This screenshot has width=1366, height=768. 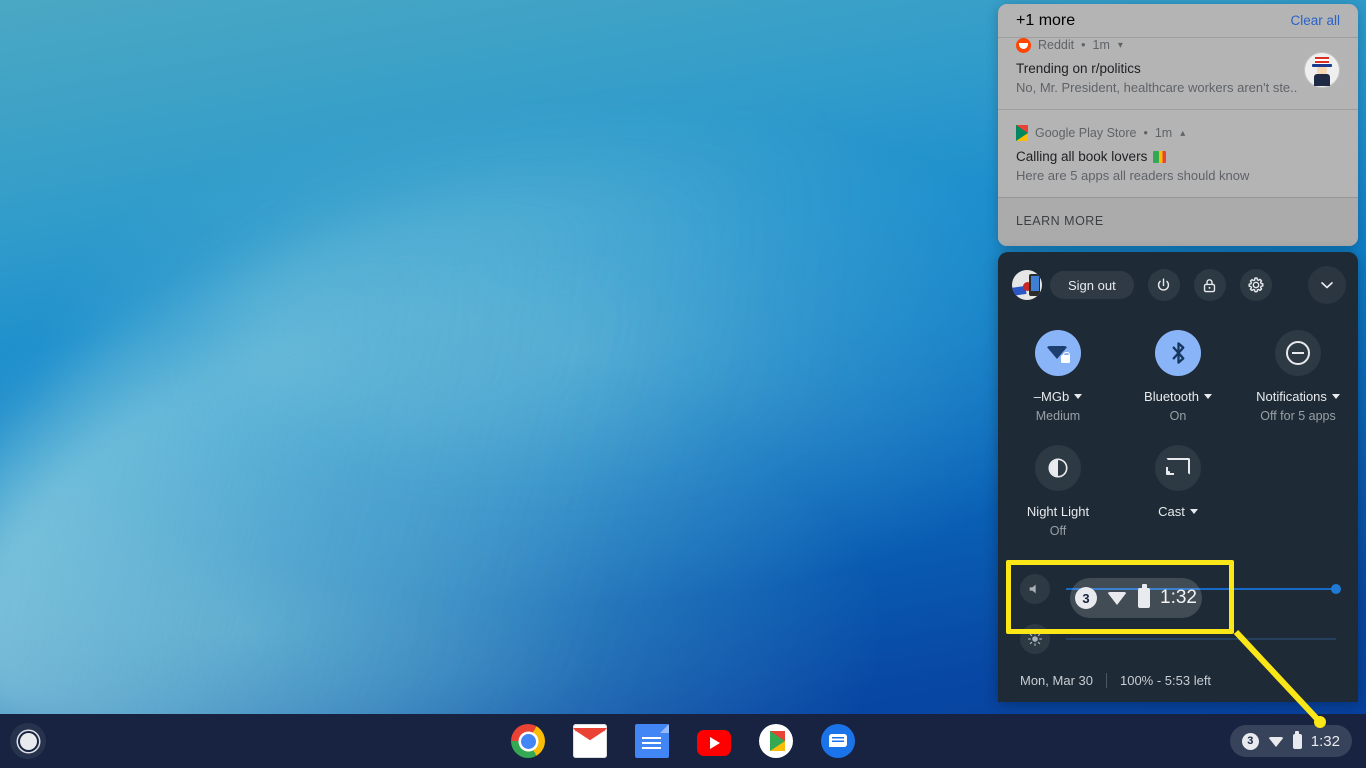 I want to click on quick-setting-cast: Cast, so click(x=1178, y=491).